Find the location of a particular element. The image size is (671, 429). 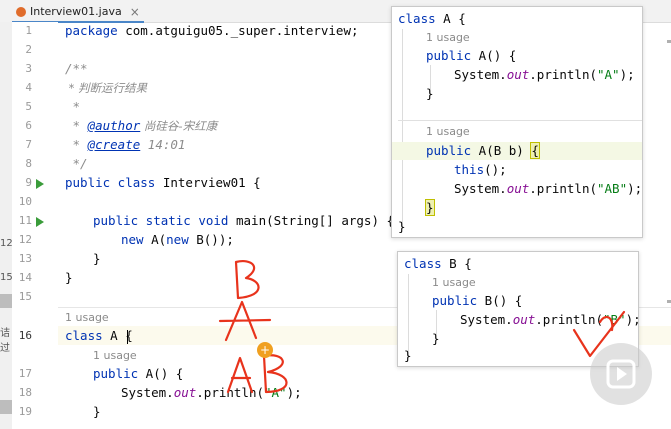

pointer-cursor-icon: + is located at coordinates (265, 350).